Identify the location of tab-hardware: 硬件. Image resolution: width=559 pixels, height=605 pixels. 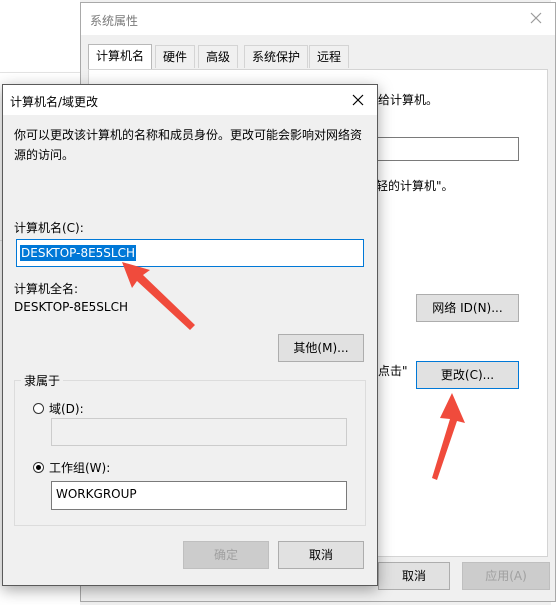
(175, 56).